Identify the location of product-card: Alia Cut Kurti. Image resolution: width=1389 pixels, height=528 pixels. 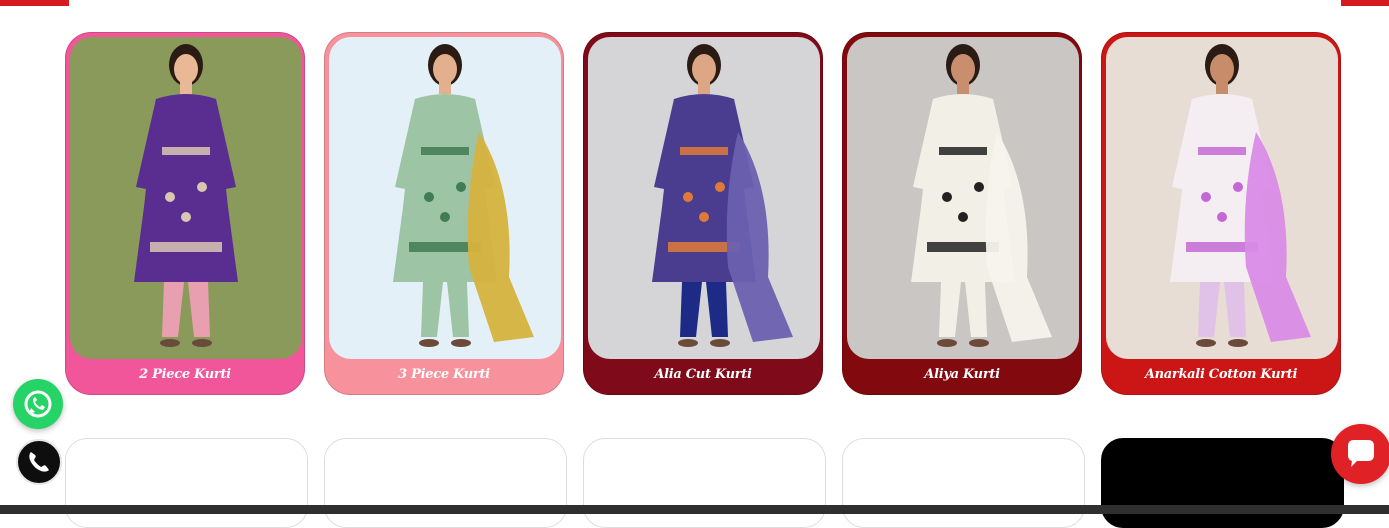
(703, 213).